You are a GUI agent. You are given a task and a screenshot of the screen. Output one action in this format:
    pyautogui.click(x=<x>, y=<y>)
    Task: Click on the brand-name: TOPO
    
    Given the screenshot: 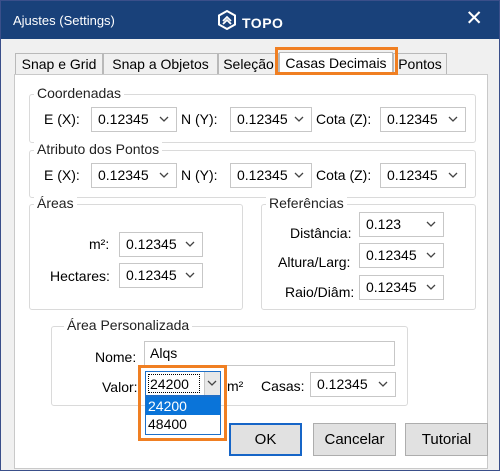 What is the action you would take?
    pyautogui.click(x=263, y=22)
    